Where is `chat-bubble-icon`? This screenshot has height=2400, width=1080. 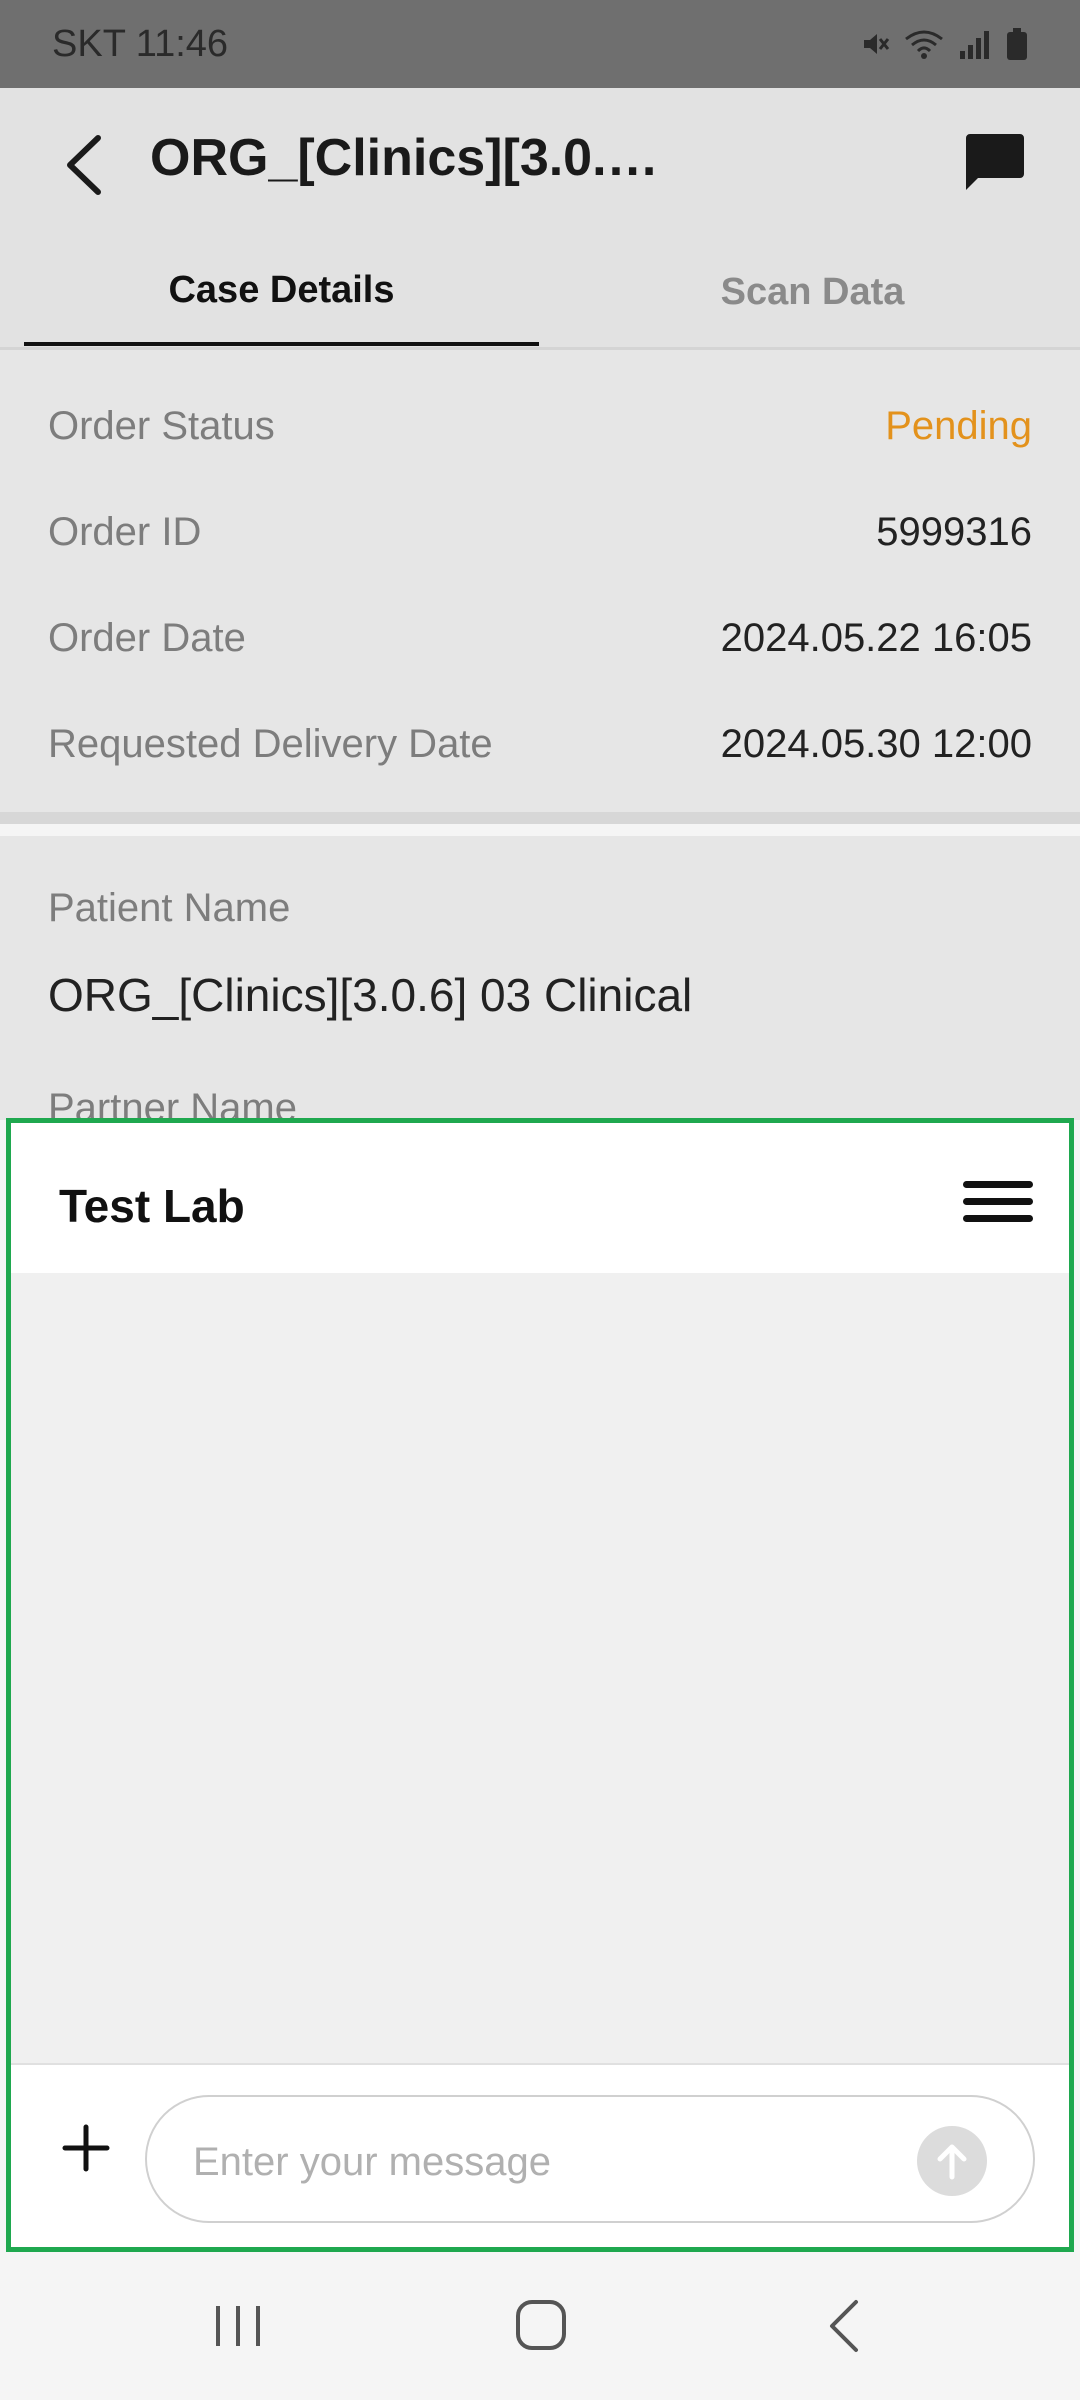 chat-bubble-icon is located at coordinates (995, 162).